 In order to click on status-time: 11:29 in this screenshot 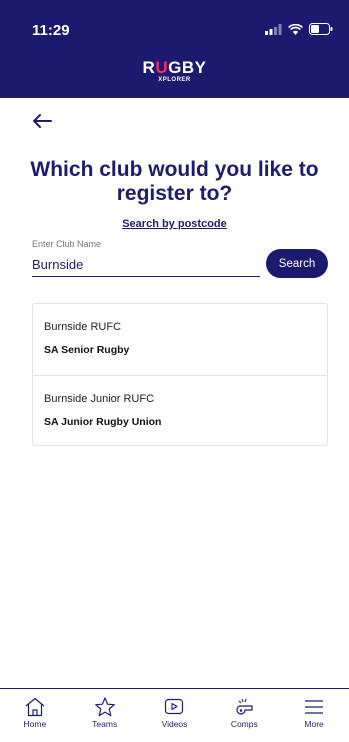, I will do `click(51, 30)`.